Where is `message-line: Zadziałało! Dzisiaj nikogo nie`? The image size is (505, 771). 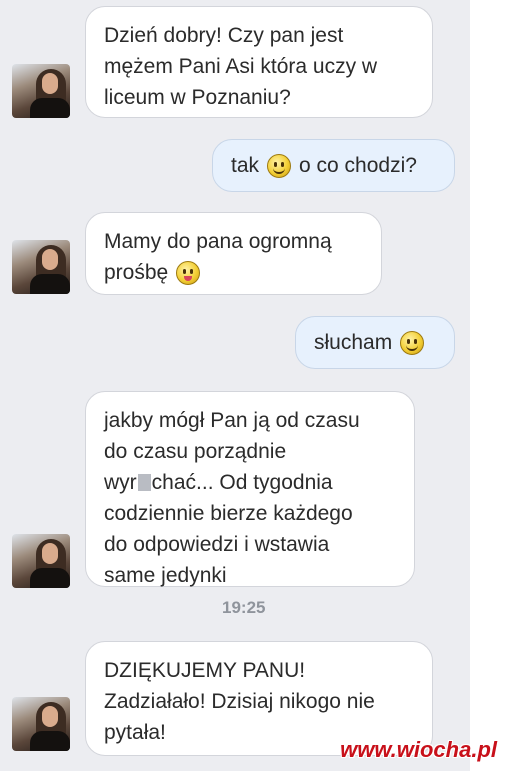 message-line: Zadziałało! Dzisiaj nikogo nie is located at coordinates (239, 701).